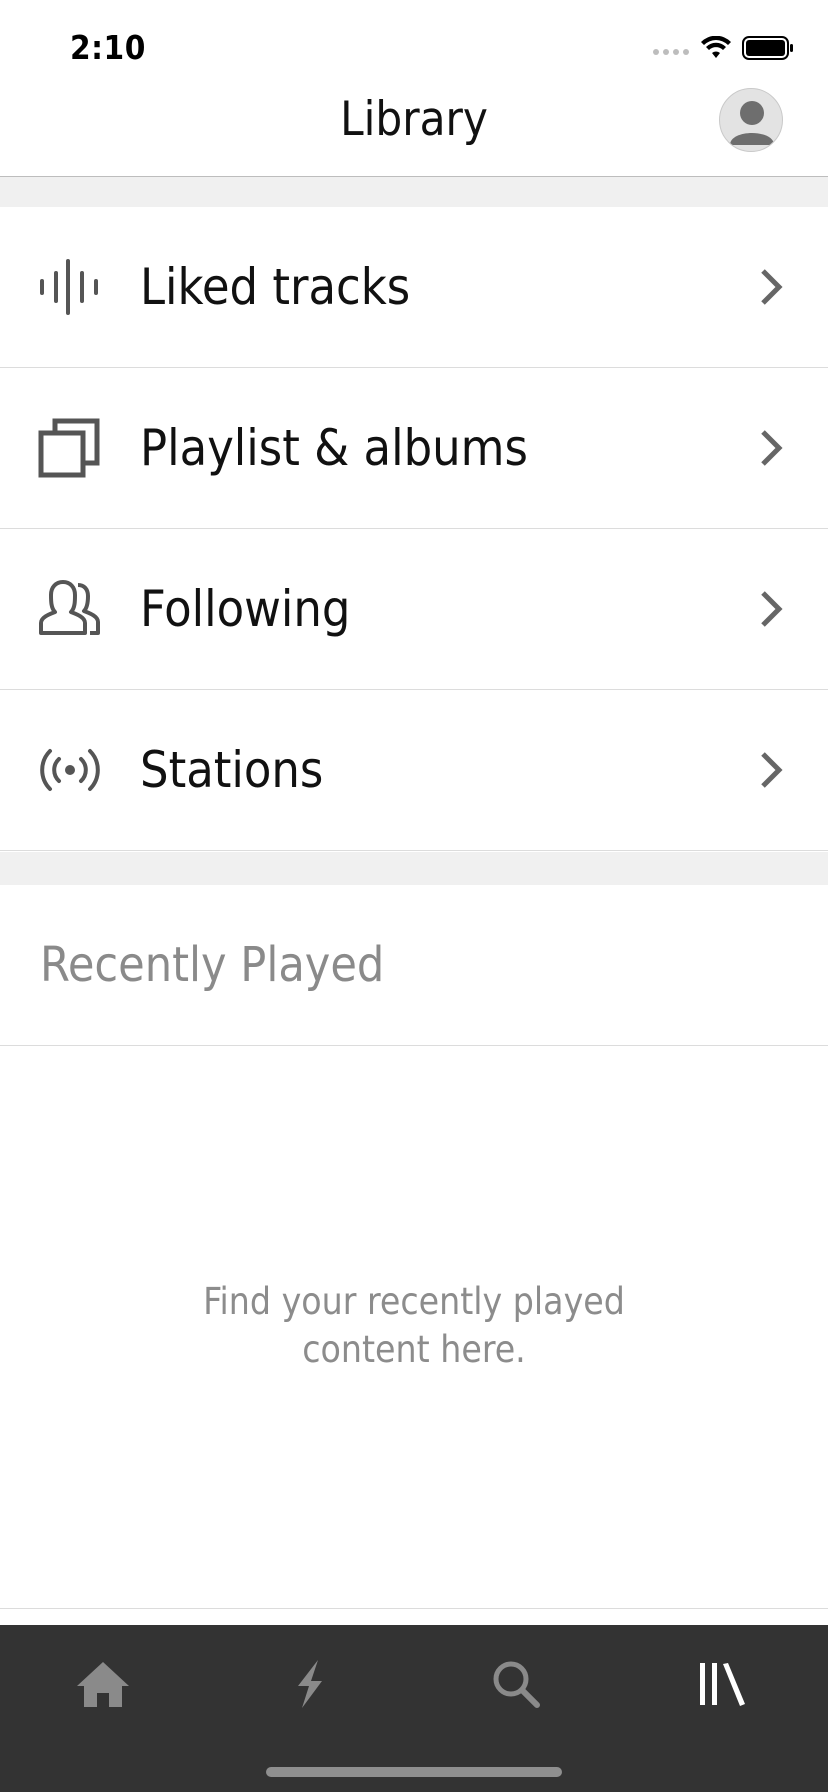 The image size is (828, 1792). What do you see at coordinates (716, 49) in the screenshot?
I see `wifi-icon` at bounding box center [716, 49].